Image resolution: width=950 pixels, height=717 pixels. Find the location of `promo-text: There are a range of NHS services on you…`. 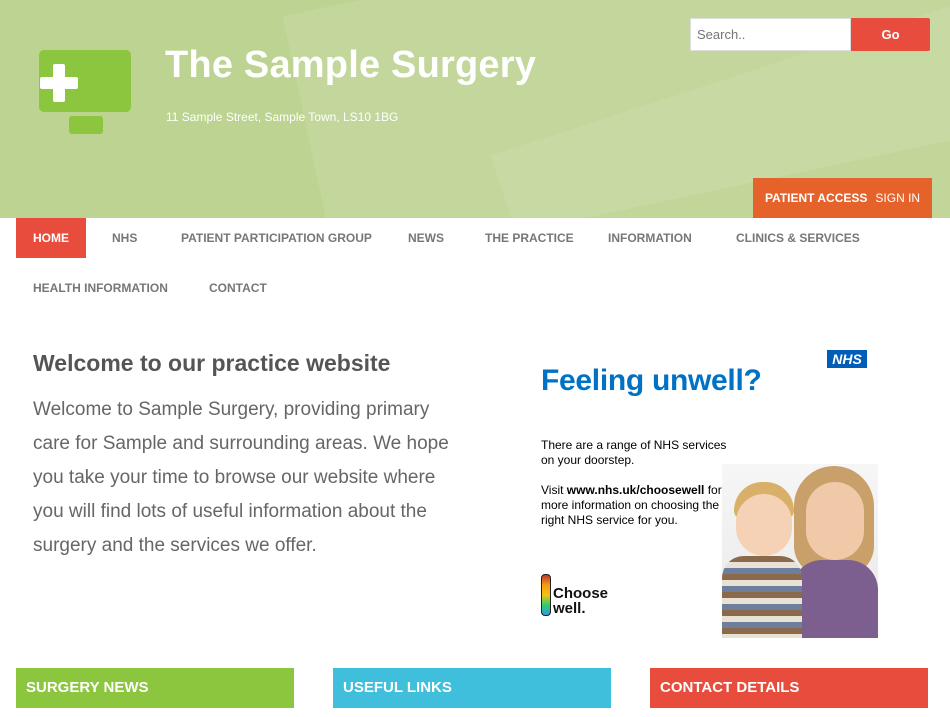

promo-text: There are a range of NHS services on you… is located at coordinates (634, 452).